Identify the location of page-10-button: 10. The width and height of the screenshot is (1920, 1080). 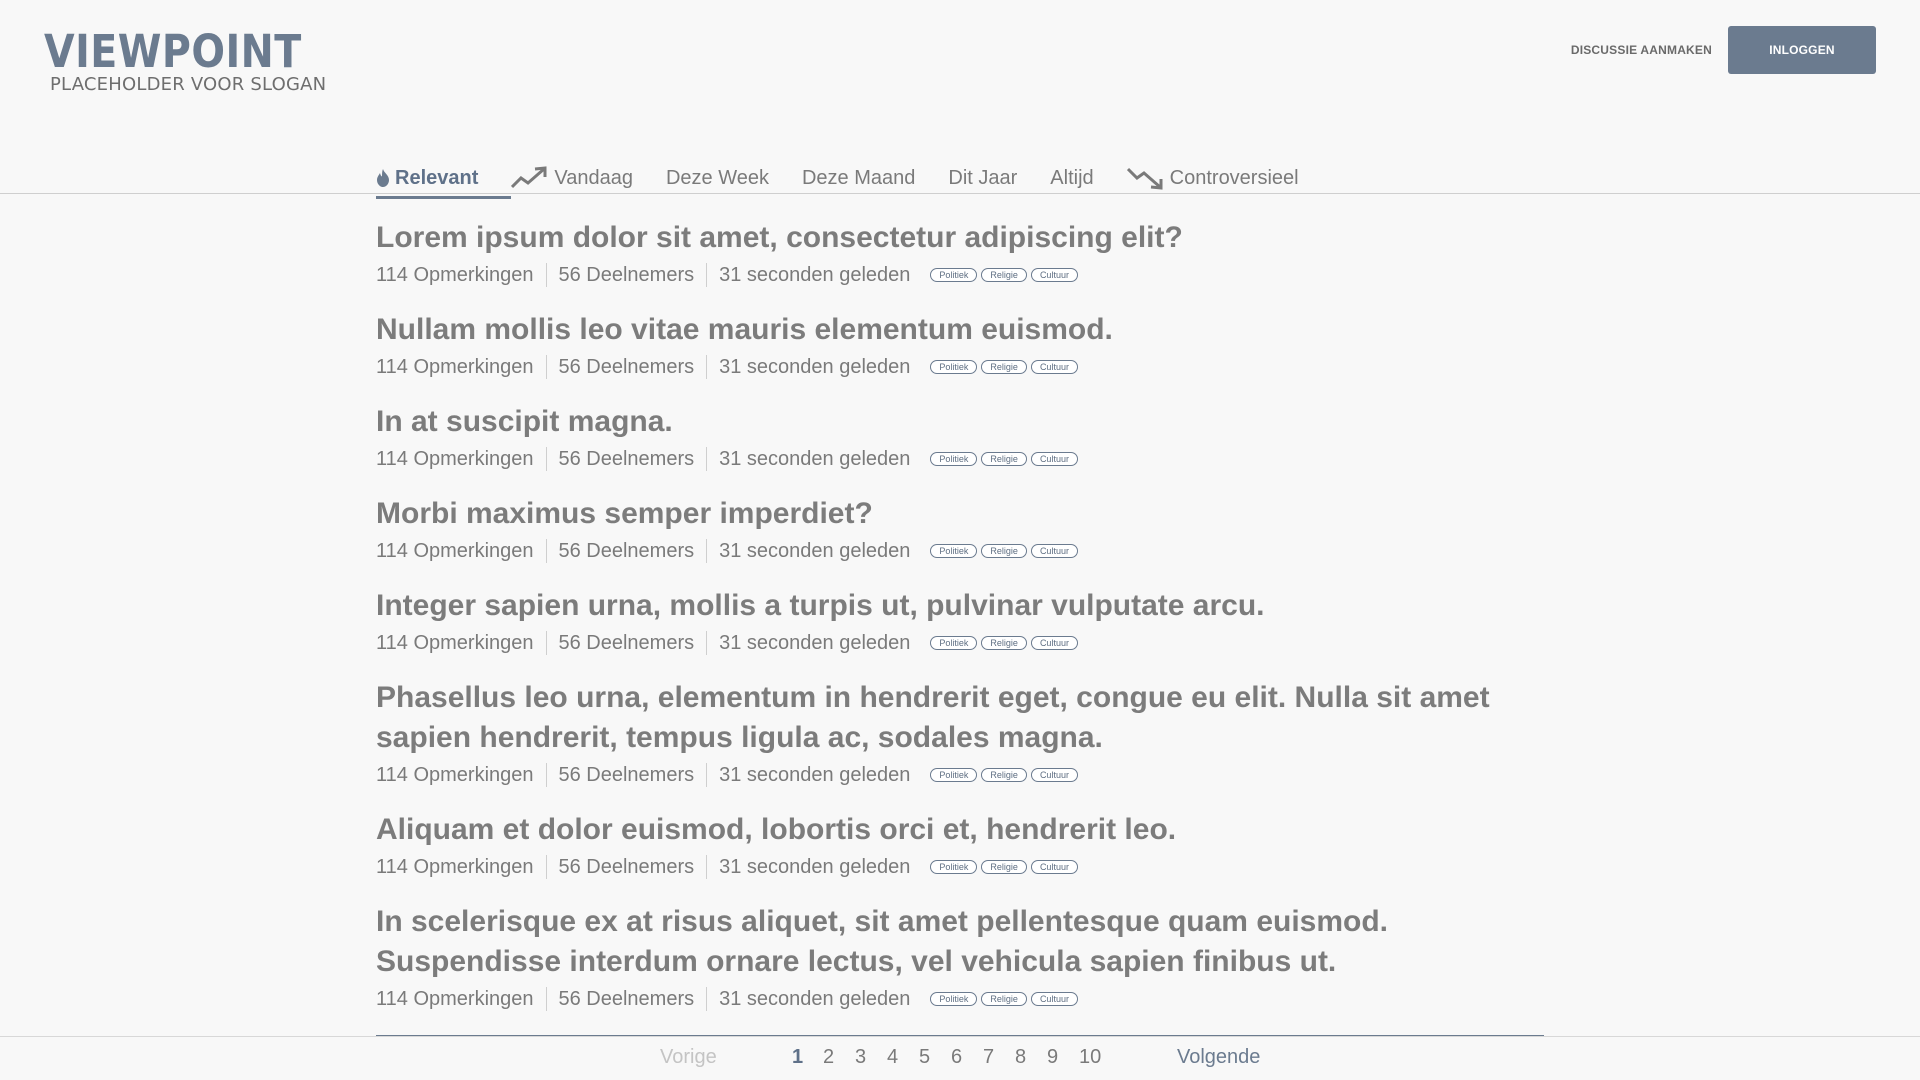
(1090, 1057).